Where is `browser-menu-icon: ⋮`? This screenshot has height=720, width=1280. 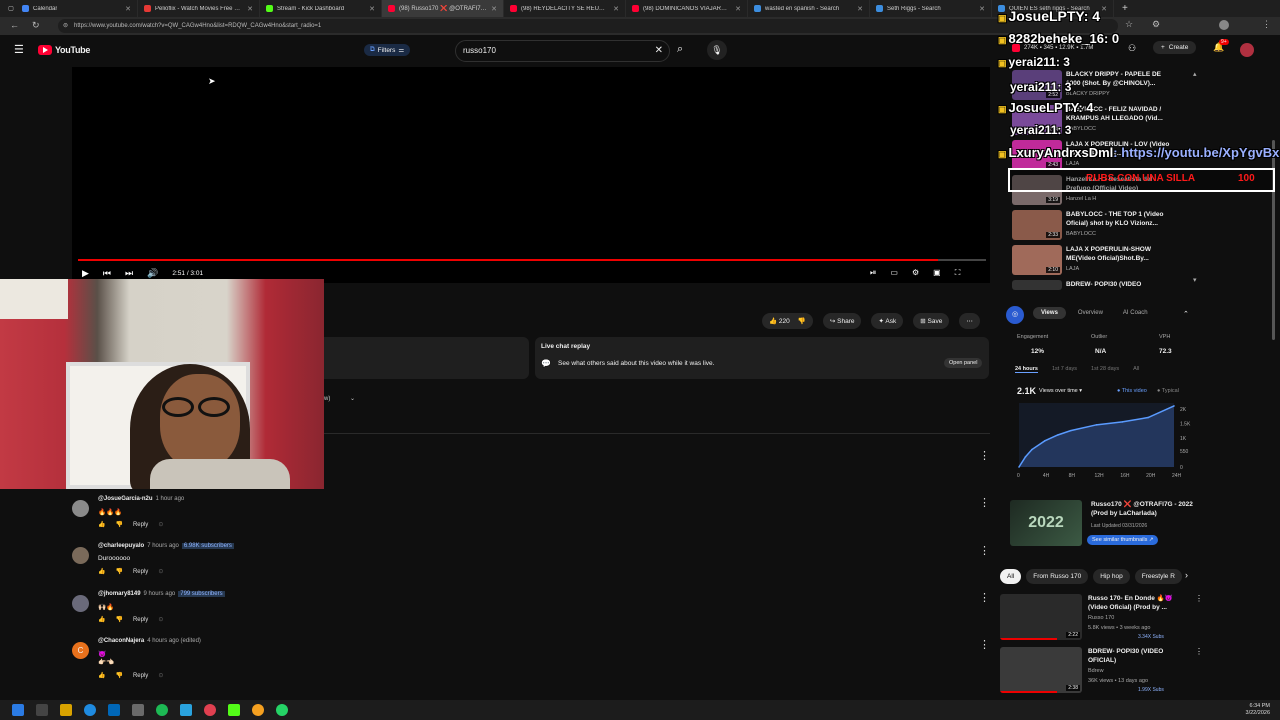 browser-menu-icon: ⋮ is located at coordinates (1266, 24).